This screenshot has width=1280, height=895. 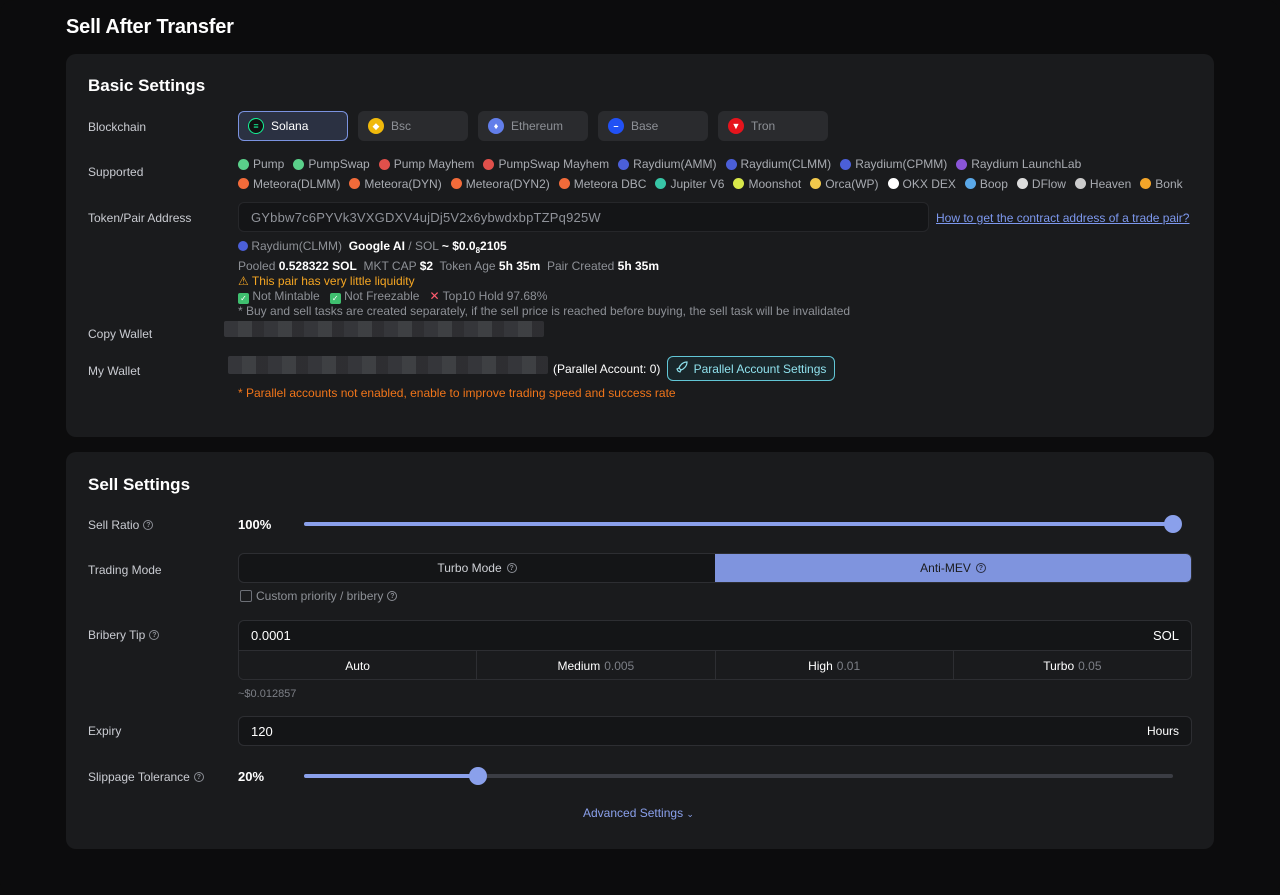 I want to click on dex-item: Pump Mayhem, so click(x=426, y=164).